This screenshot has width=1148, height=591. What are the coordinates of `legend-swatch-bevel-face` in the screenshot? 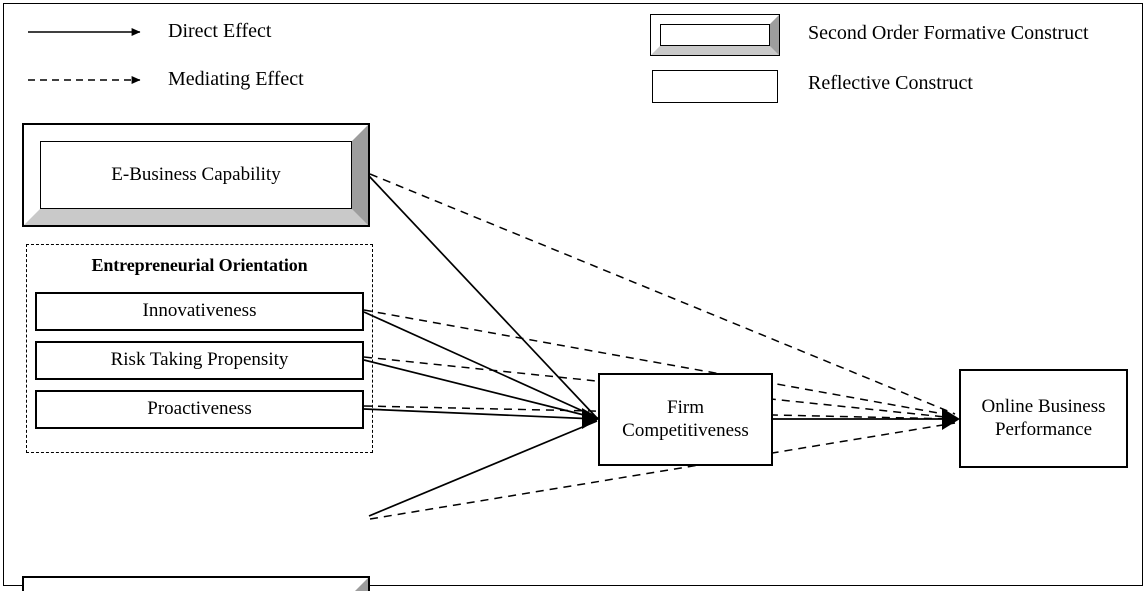 It's located at (715, 35).